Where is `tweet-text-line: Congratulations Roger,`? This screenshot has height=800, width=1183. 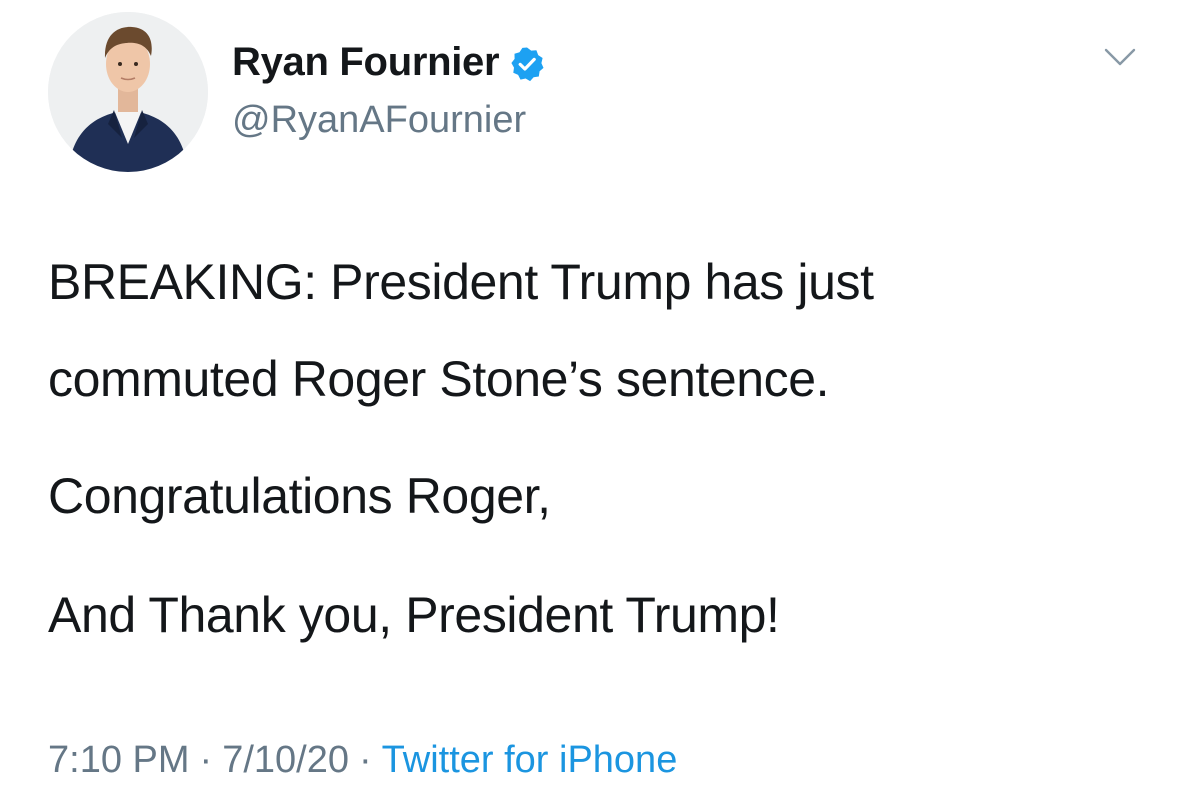
tweet-text-line: Congratulations Roger, is located at coordinates (299, 496).